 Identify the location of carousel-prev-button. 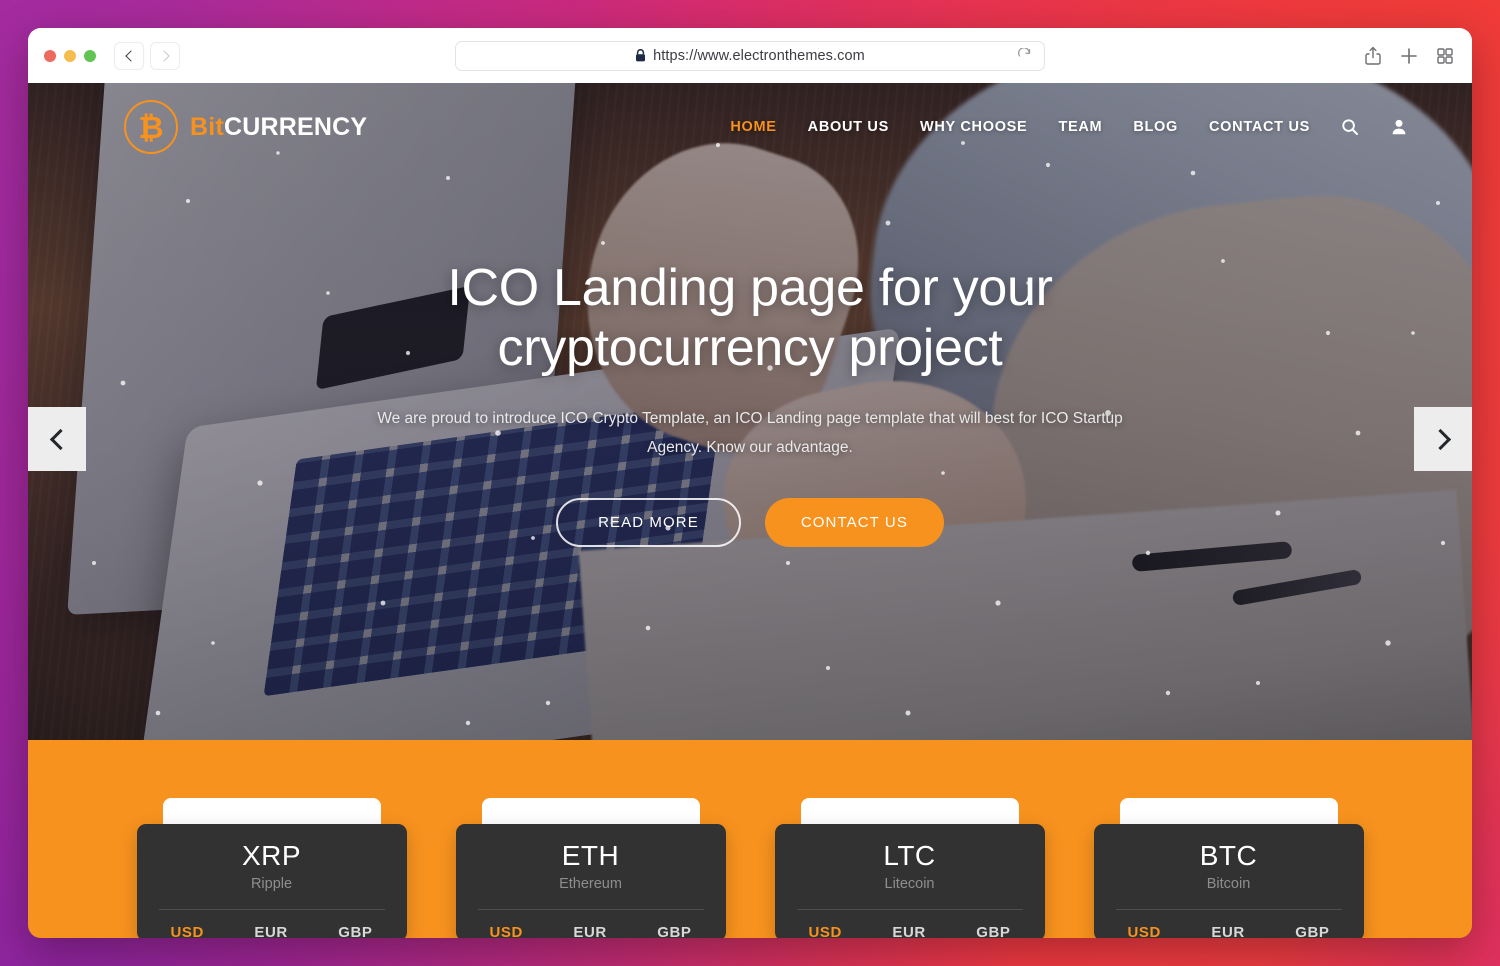
(57, 439).